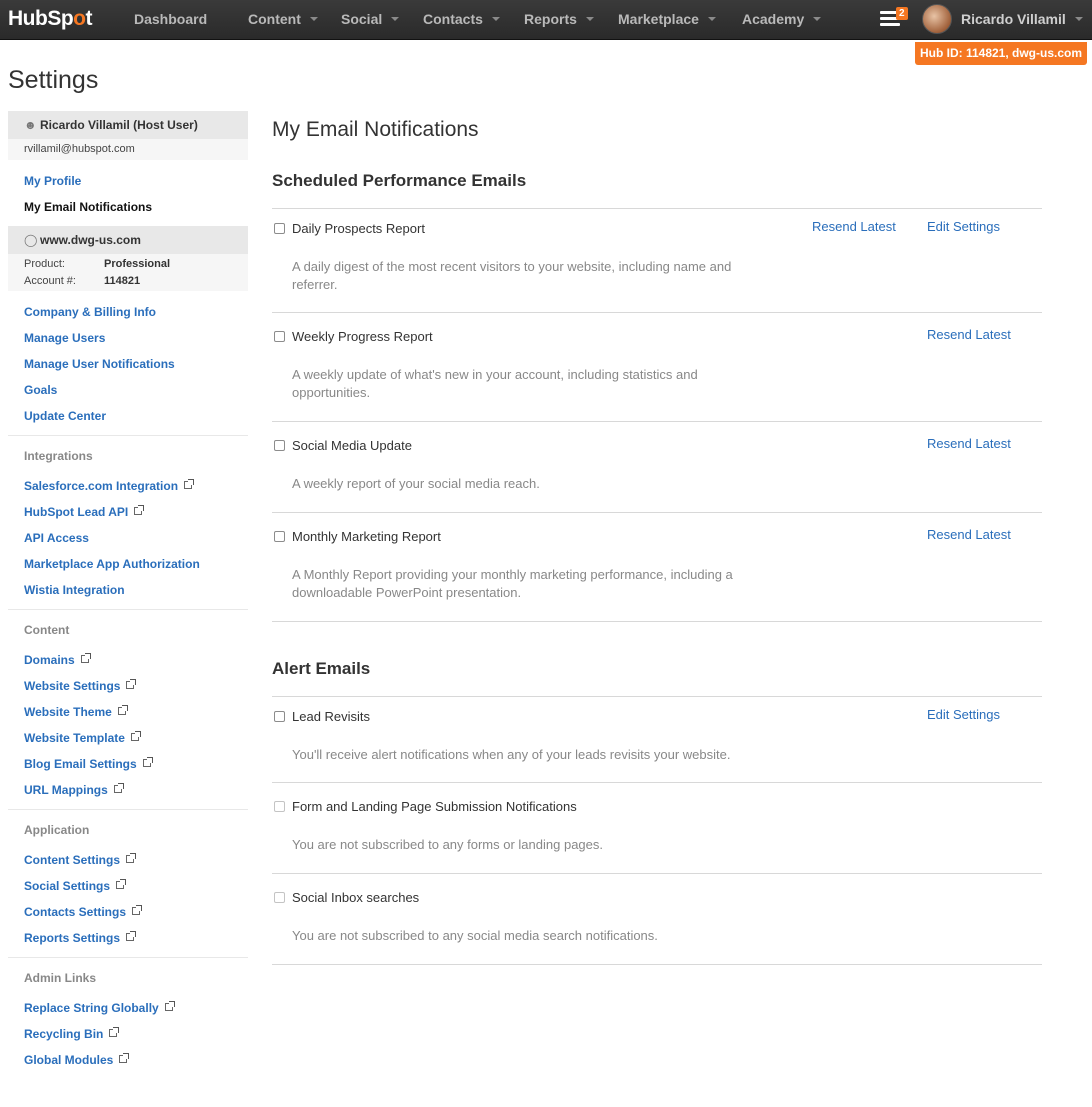 Image resolution: width=1092 pixels, height=1107 pixels. I want to click on notification-count-badge: 2, so click(902, 13).